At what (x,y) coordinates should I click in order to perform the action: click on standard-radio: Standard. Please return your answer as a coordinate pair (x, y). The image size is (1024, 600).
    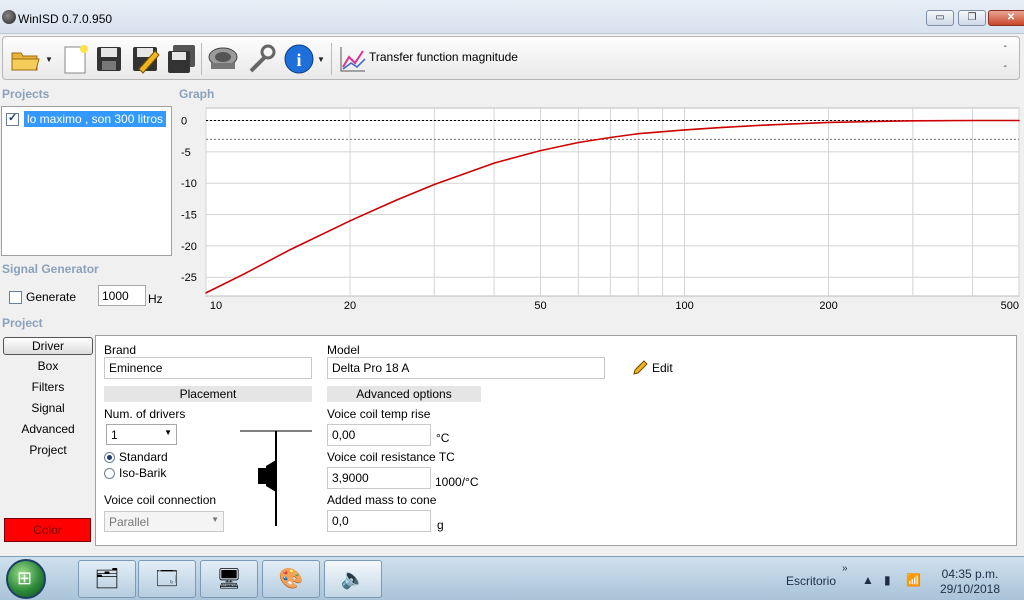
    Looking at the image, I should click on (136, 457).